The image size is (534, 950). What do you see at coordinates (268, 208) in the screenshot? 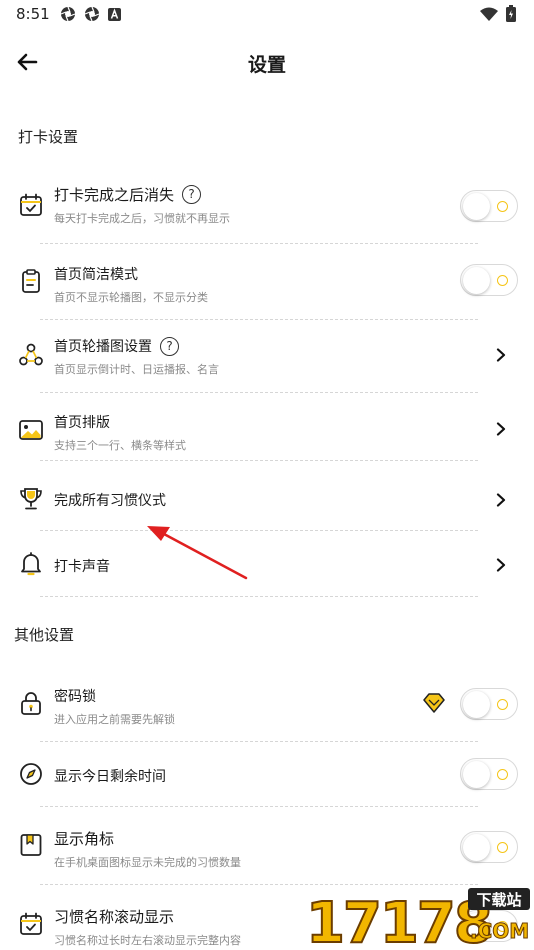
I see `setting-row-disappear-after-checkin: 打卡完成之后消失 ? 每天打卡完成之后，习惯就不再显示` at bounding box center [268, 208].